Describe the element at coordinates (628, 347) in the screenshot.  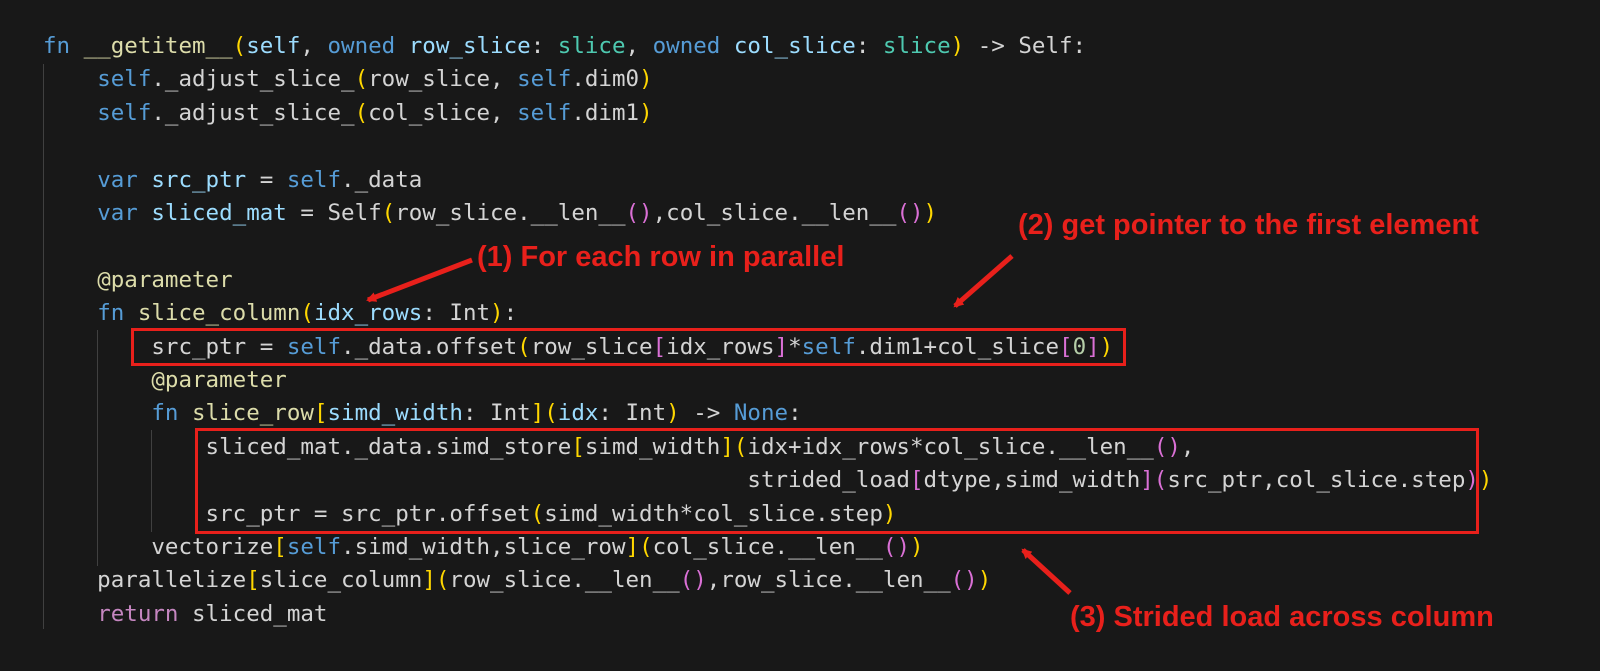
I see `highlight-box-pointer` at that location.